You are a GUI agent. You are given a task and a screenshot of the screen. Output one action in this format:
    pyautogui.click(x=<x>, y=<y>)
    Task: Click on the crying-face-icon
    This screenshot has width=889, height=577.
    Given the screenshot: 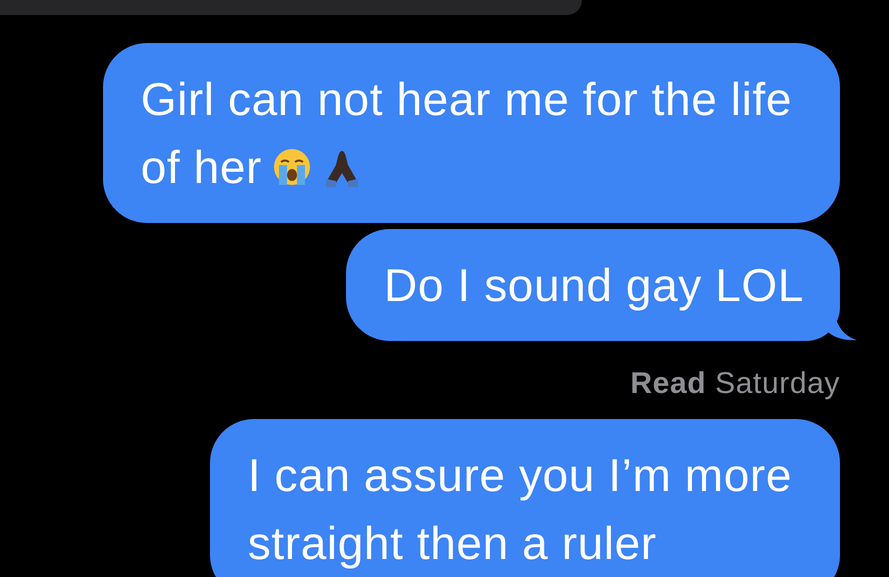 What is the action you would take?
    pyautogui.click(x=292, y=167)
    